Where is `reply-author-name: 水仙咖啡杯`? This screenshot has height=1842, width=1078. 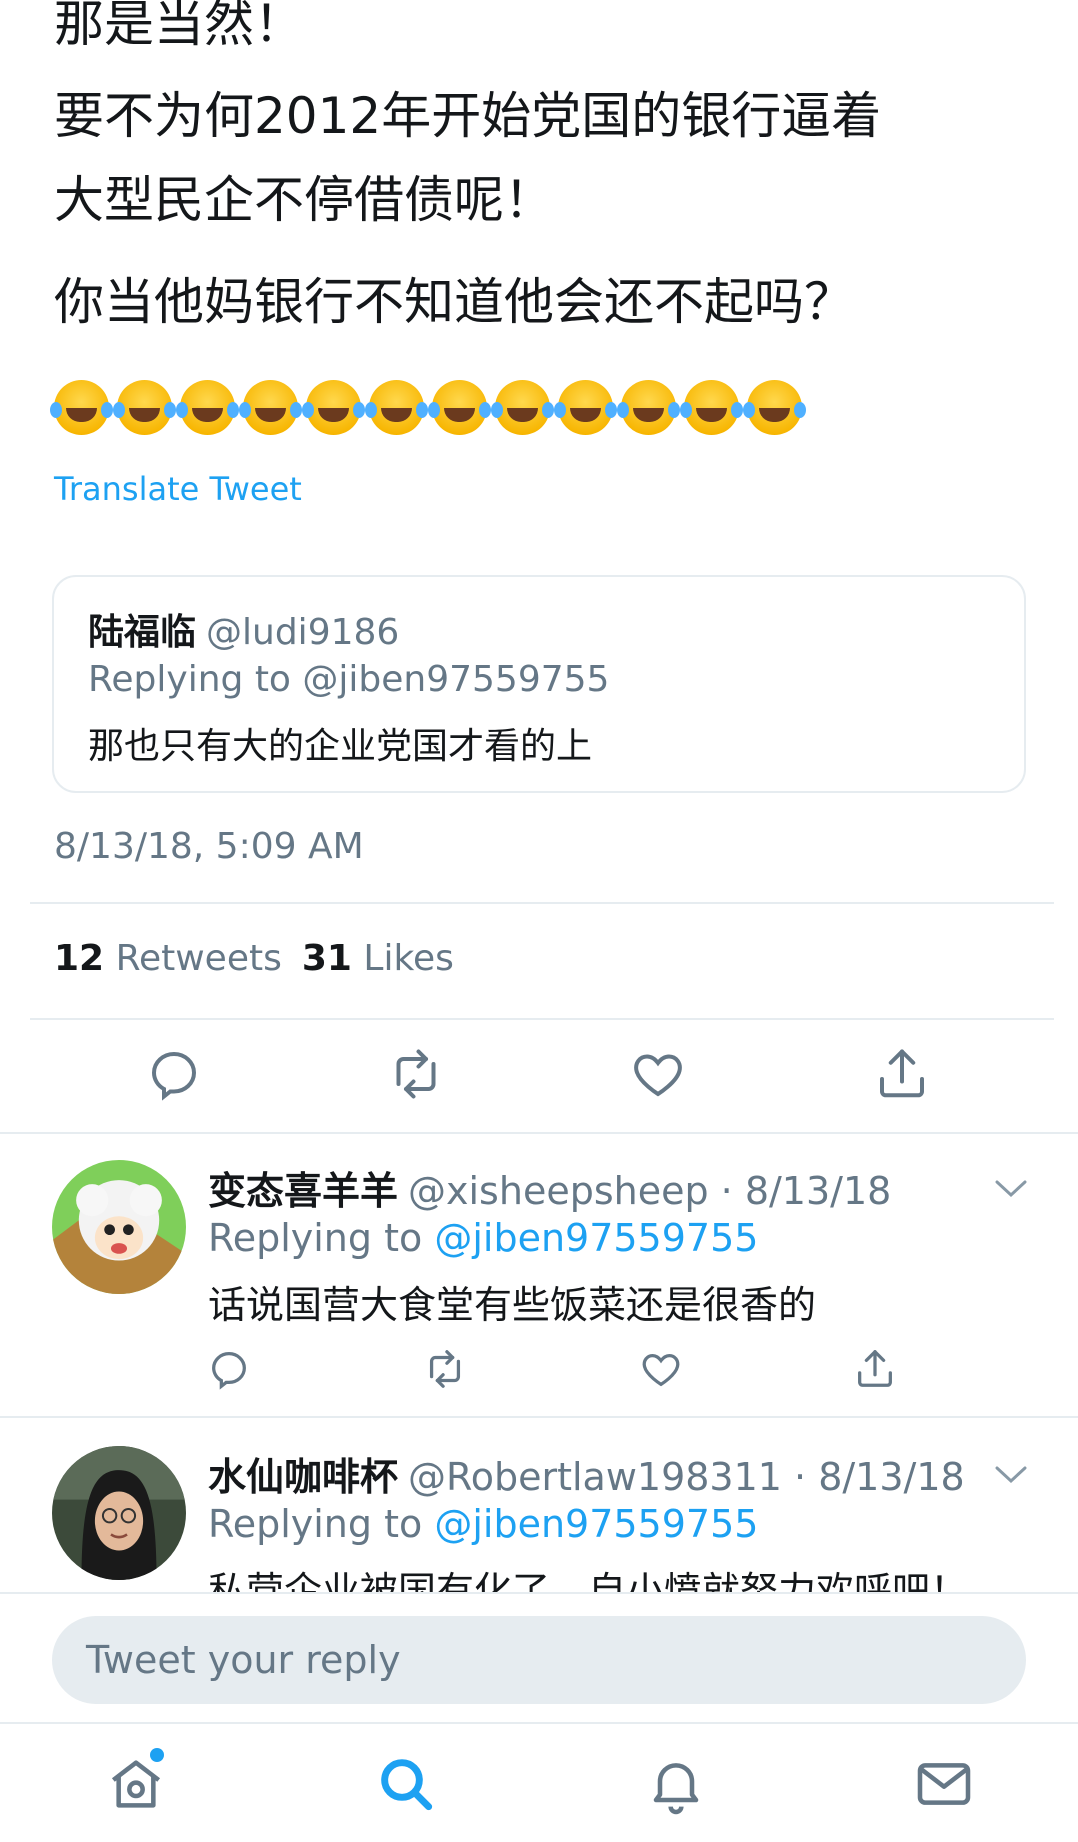 reply-author-name: 水仙咖啡杯 is located at coordinates (303, 1477).